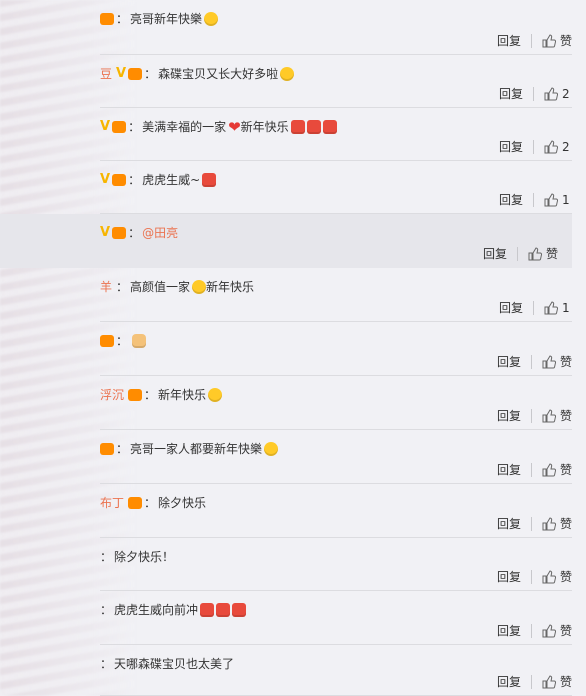 The width and height of the screenshot is (586, 696). I want to click on comment-meta: ：亮哥新年快樂, so click(159, 18).